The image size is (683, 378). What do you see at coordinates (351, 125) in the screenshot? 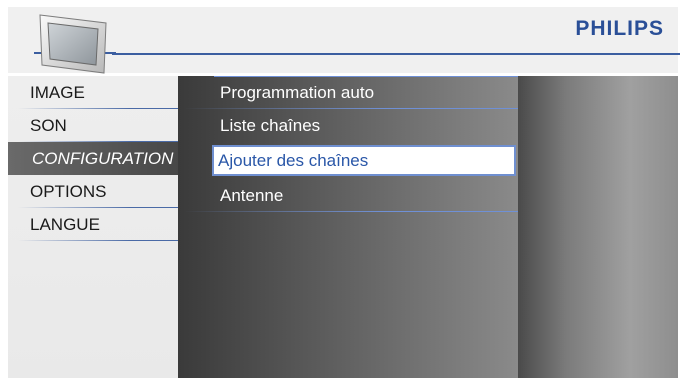
I see `sub-menu-item-liste-chaines: Liste chaînes` at bounding box center [351, 125].